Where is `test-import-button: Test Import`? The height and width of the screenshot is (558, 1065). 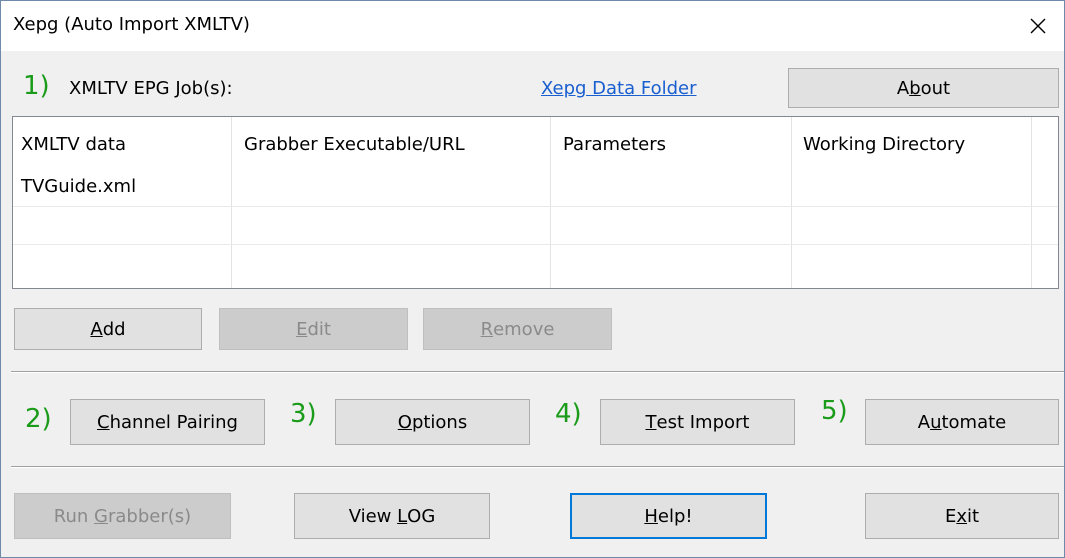
test-import-button: Test Import is located at coordinates (697, 422).